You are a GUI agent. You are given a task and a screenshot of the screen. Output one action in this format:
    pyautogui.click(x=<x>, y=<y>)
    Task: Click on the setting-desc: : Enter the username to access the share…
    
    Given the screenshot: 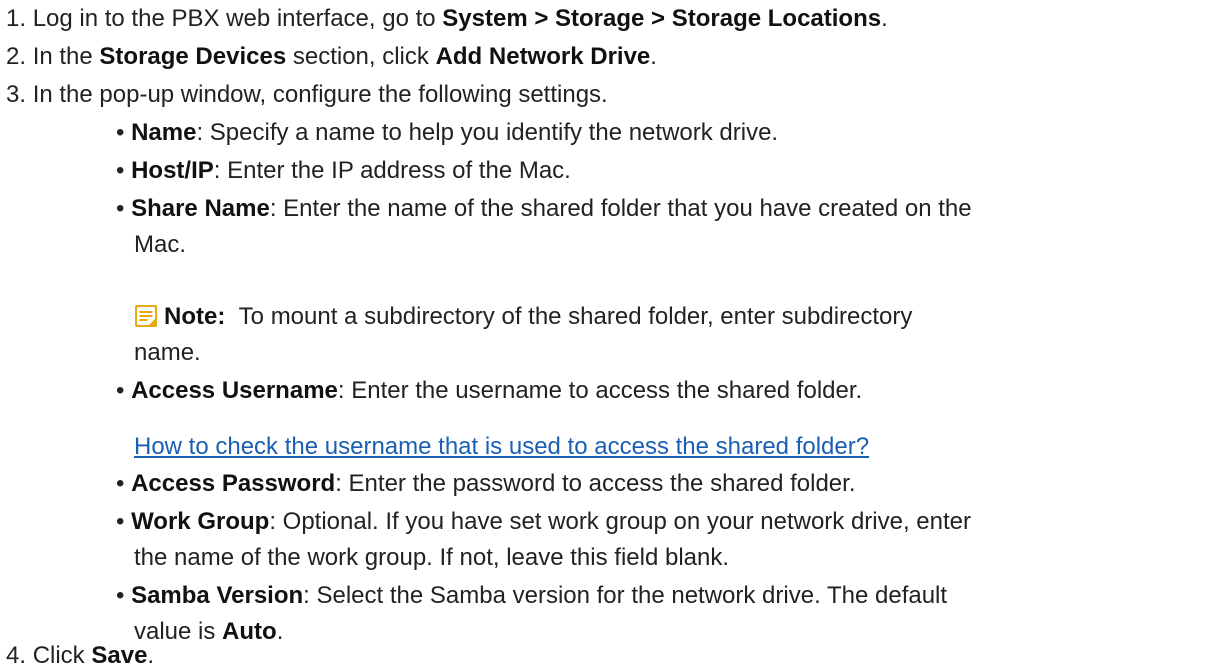 What is the action you would take?
    pyautogui.click(x=600, y=390)
    